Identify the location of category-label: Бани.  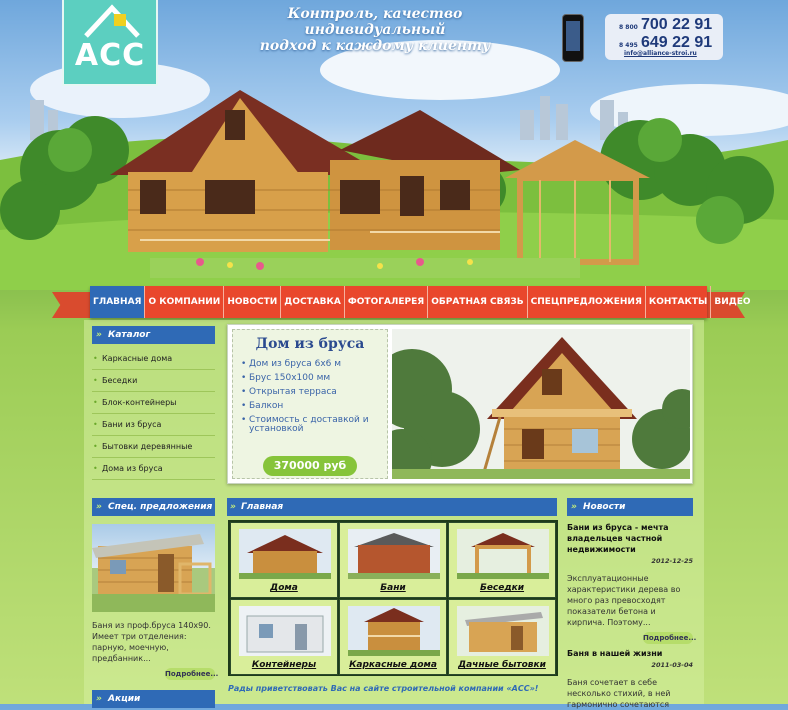
(393, 588).